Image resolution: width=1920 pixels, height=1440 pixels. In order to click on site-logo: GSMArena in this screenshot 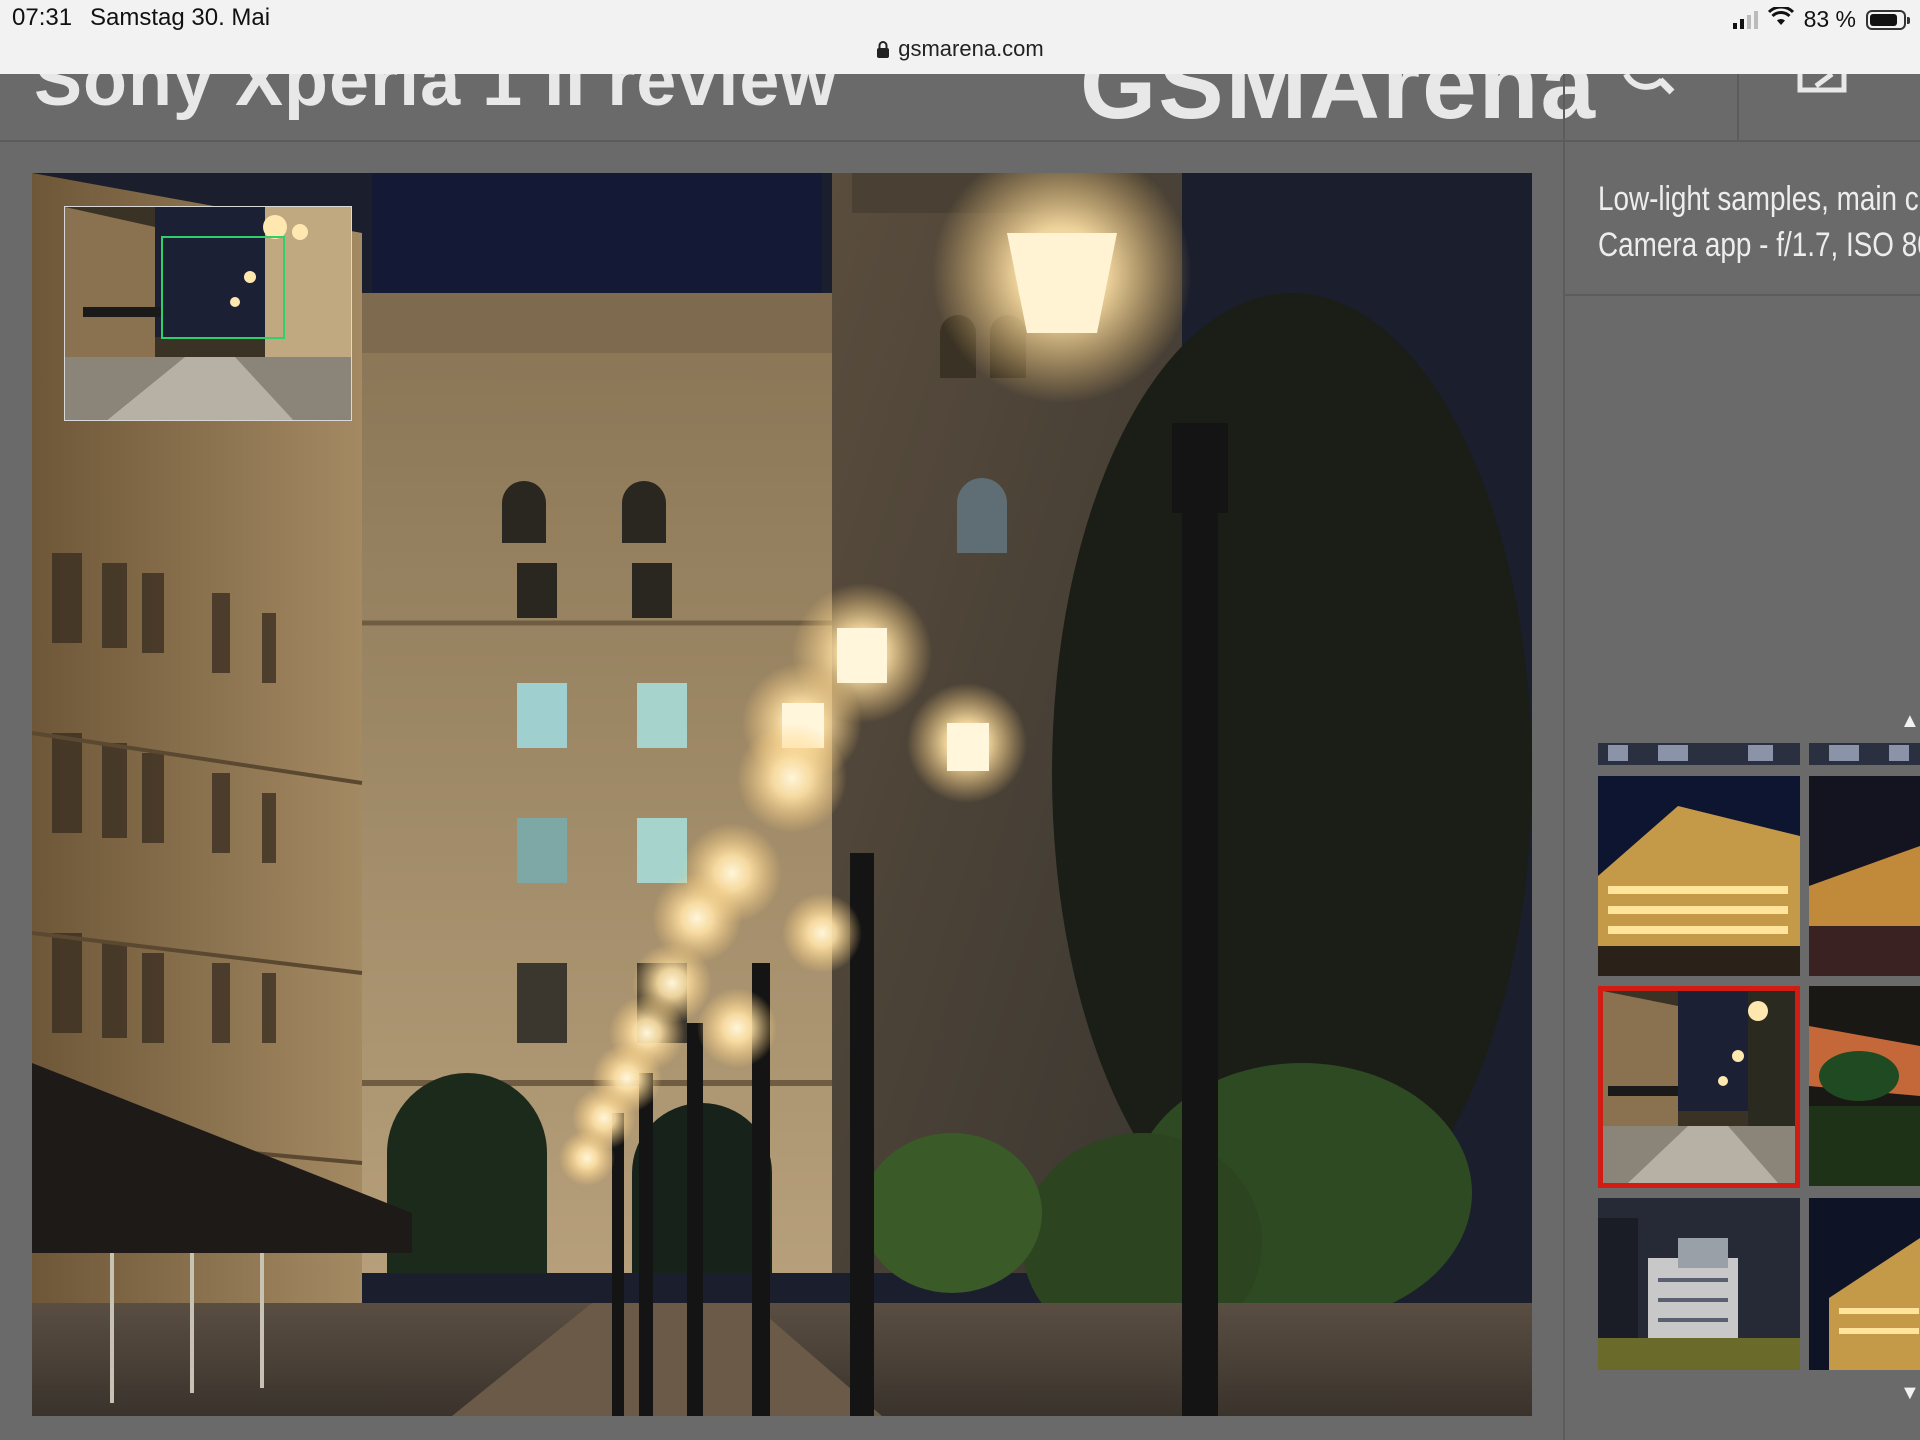, I will do `click(1338, 107)`.